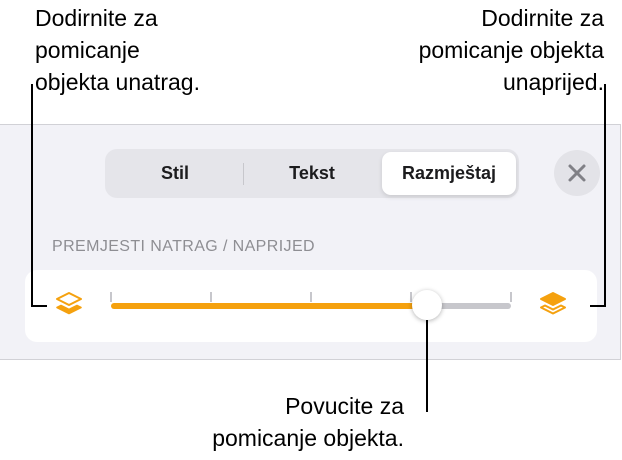  I want to click on callout-drag: Povucite za pomicanje objekta., so click(308, 422).